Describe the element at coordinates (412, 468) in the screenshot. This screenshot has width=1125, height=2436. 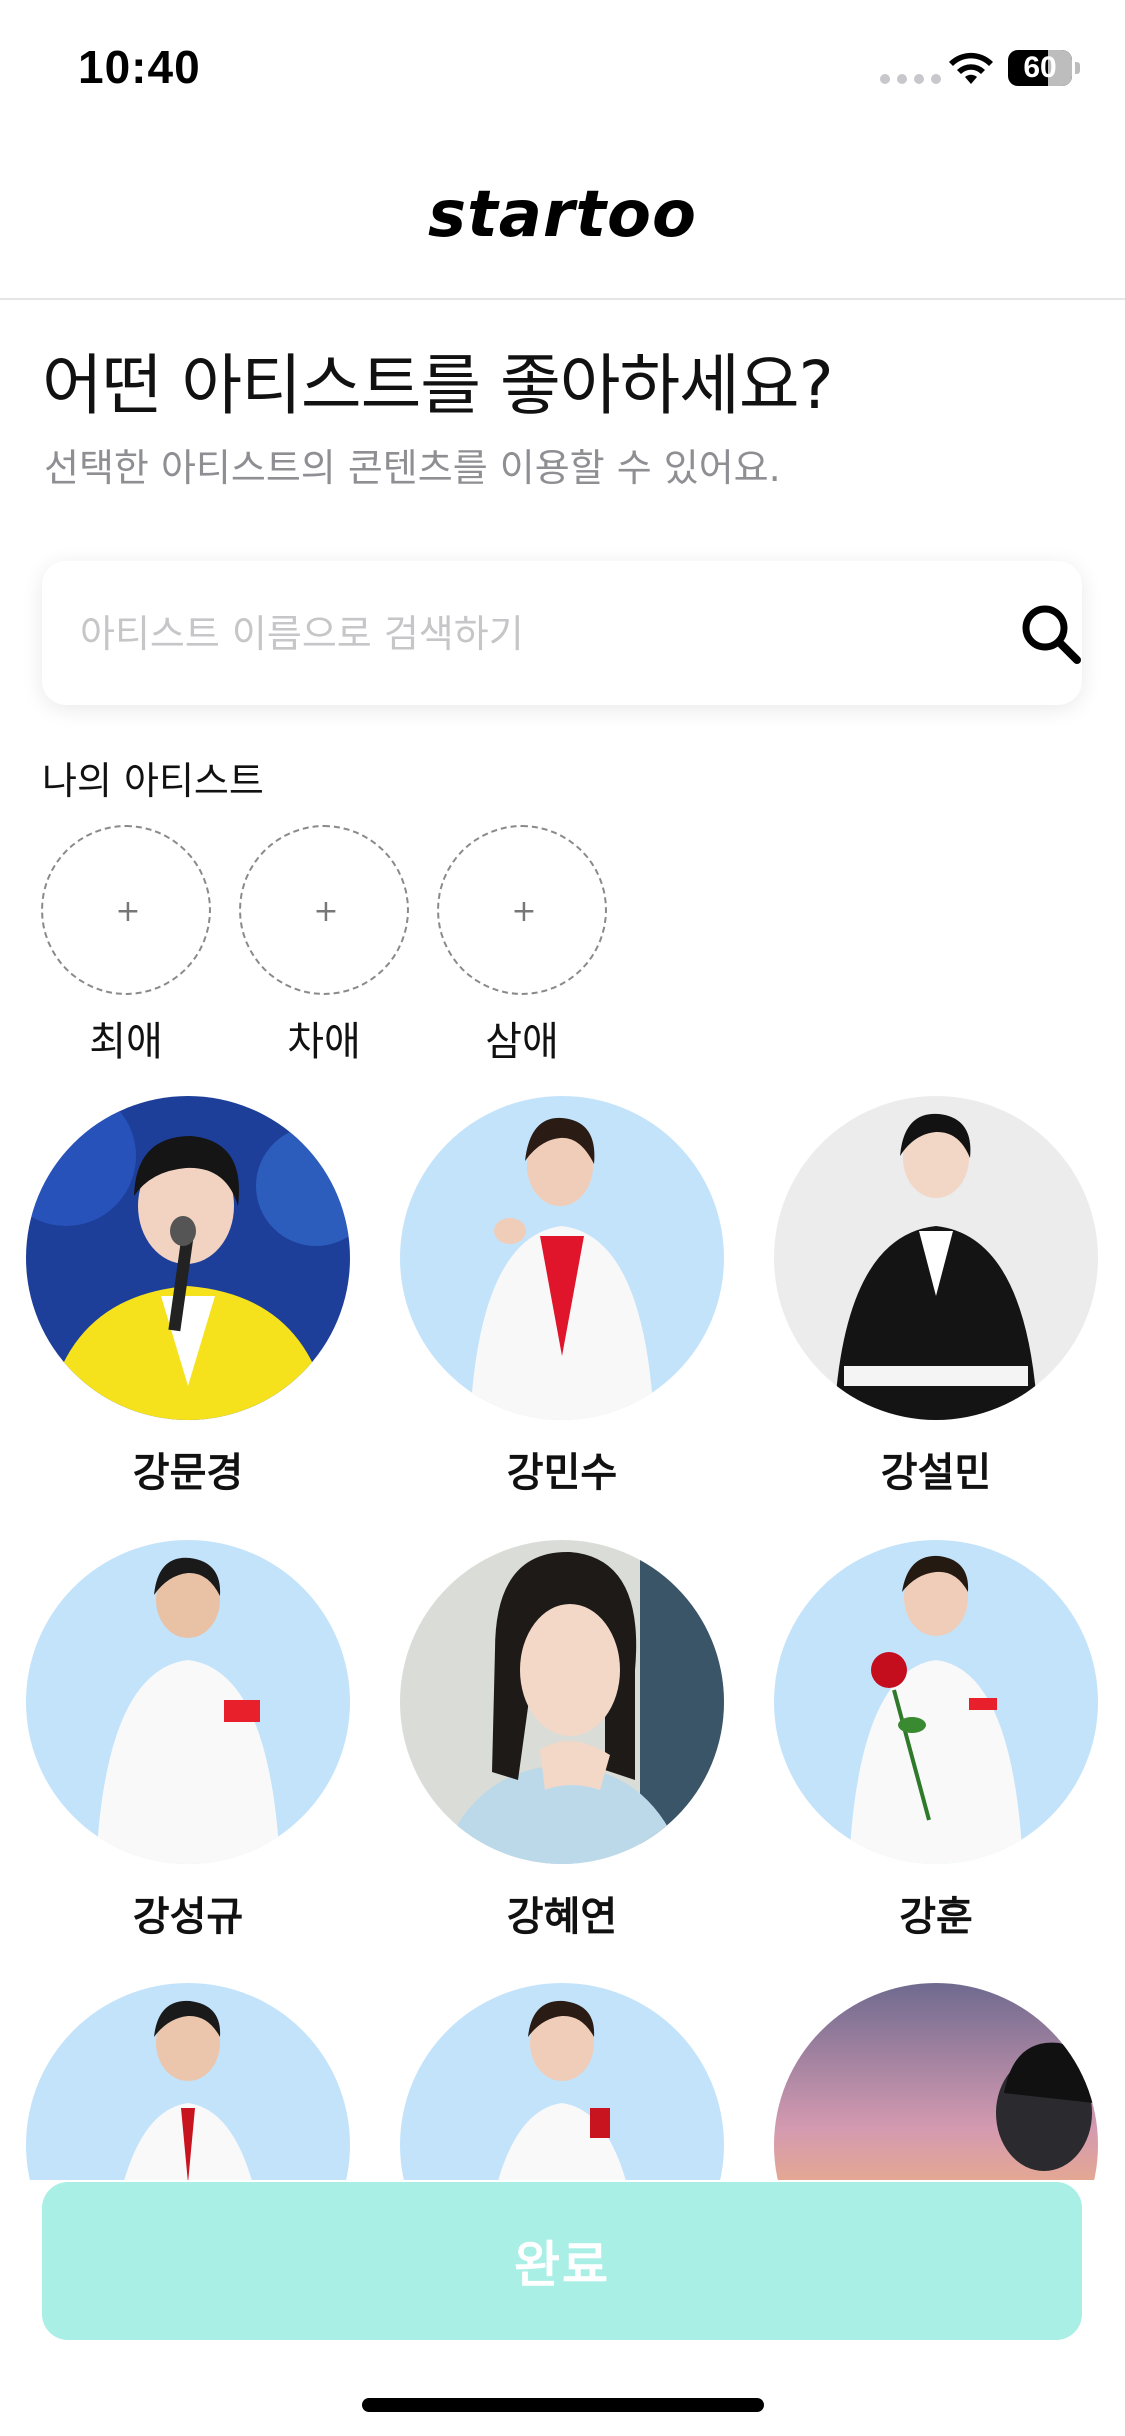
I see `page-subtitle: 선택한 아티스트의 콘텐츠를 이용할 수 있어요.` at that location.